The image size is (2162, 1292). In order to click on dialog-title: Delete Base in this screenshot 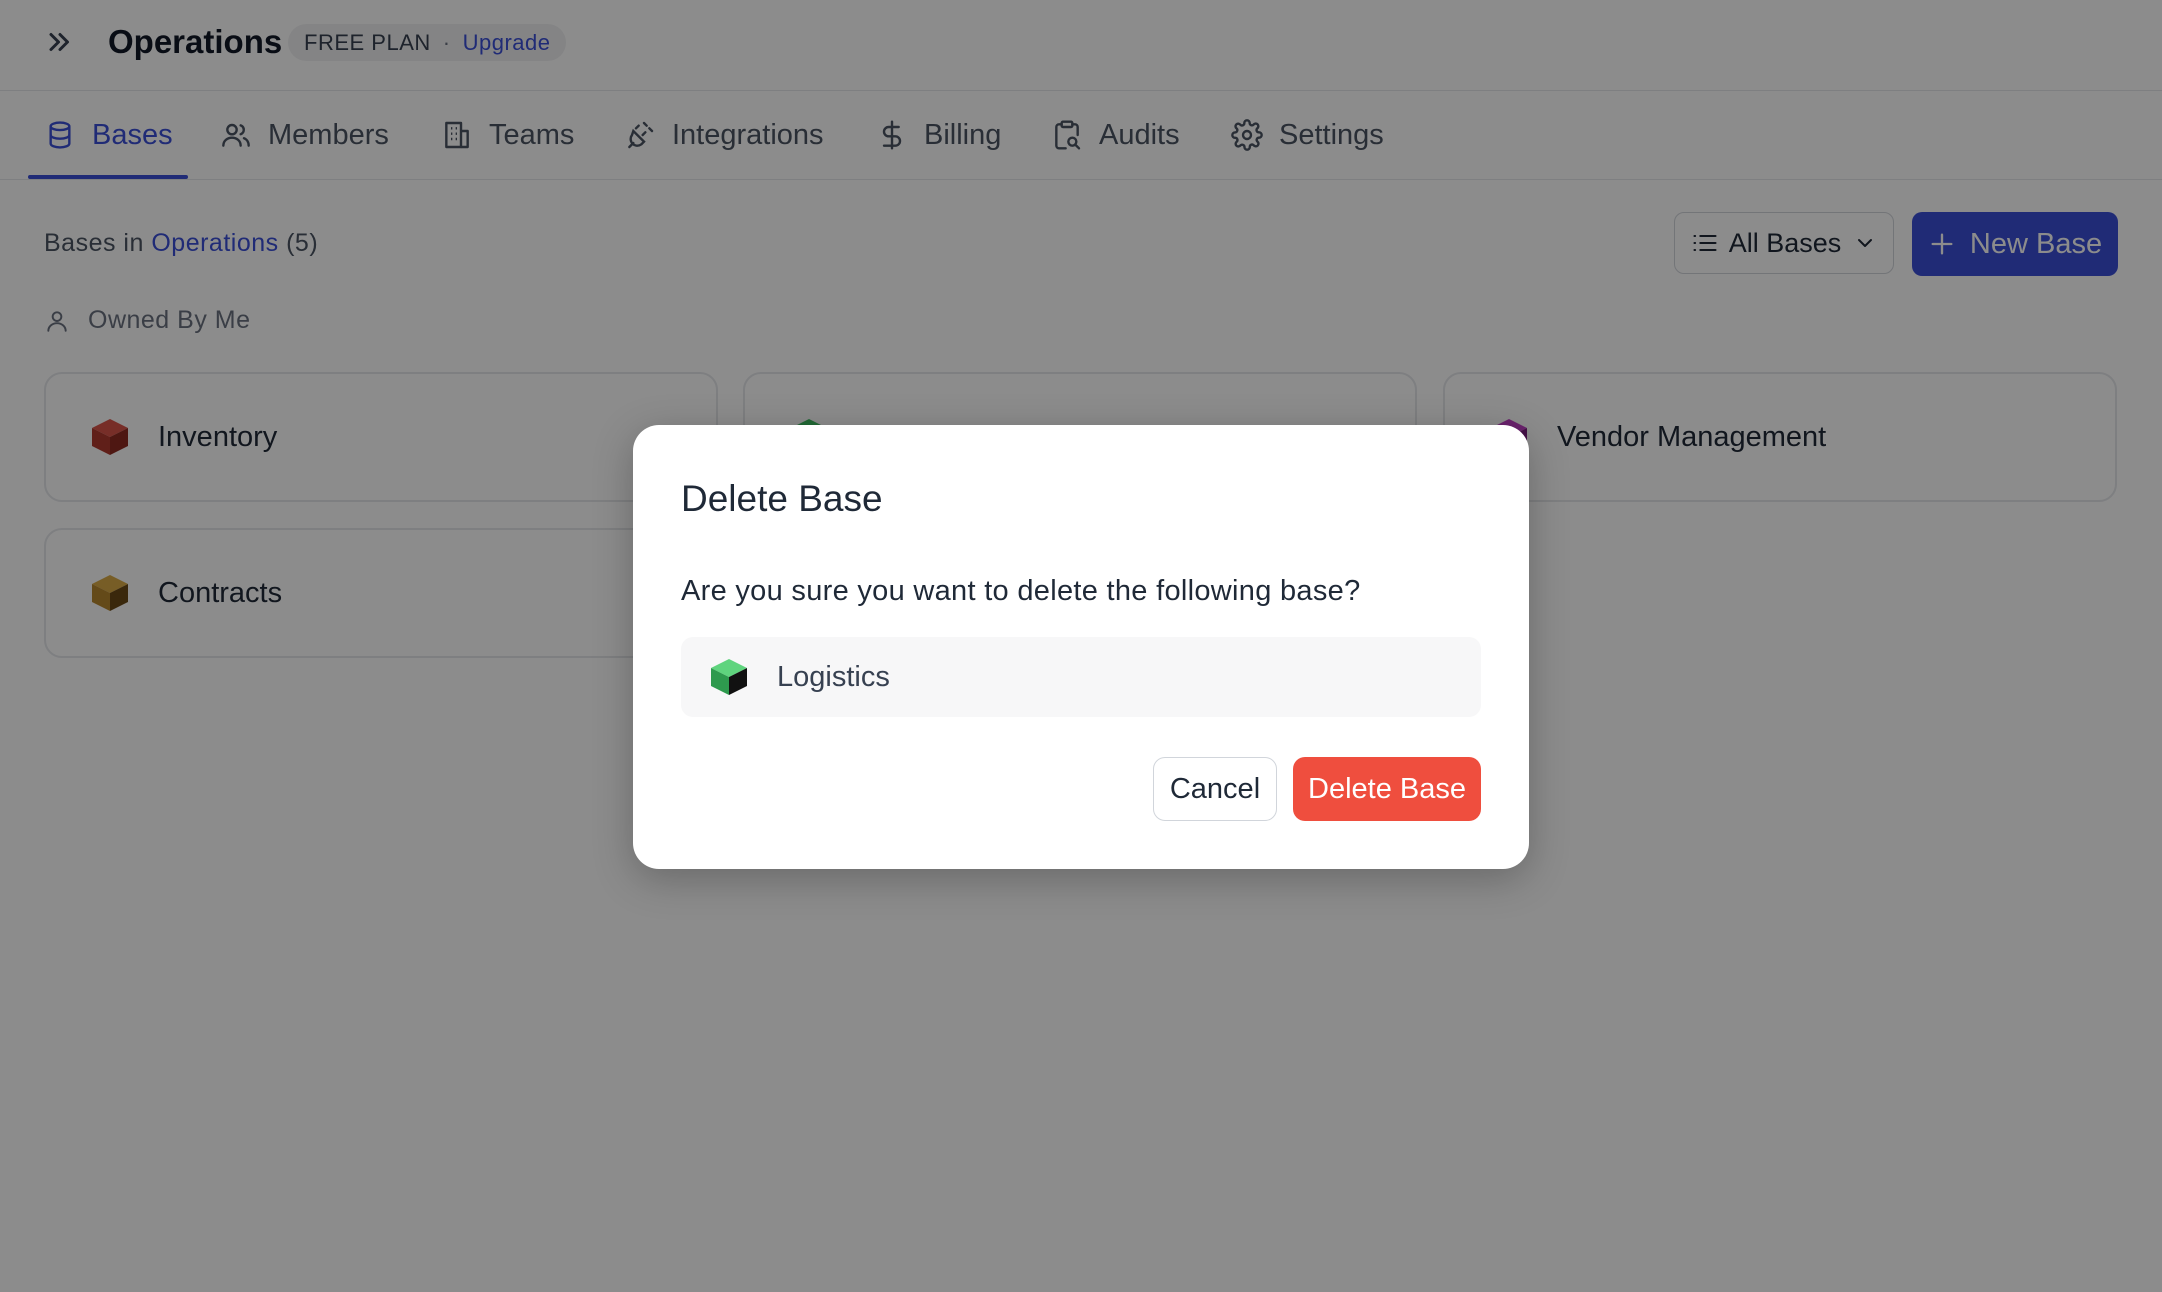, I will do `click(782, 498)`.